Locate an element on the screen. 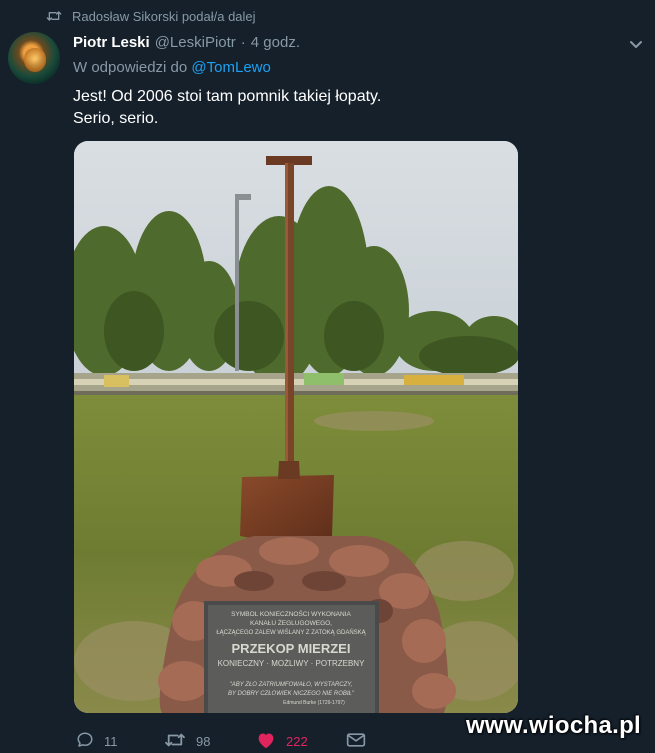  like-count: 222 is located at coordinates (297, 741).